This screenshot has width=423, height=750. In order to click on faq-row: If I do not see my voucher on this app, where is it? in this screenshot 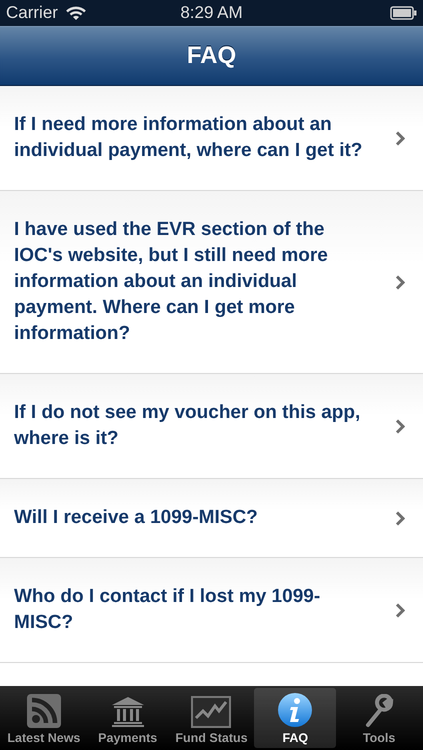, I will do `click(211, 426)`.